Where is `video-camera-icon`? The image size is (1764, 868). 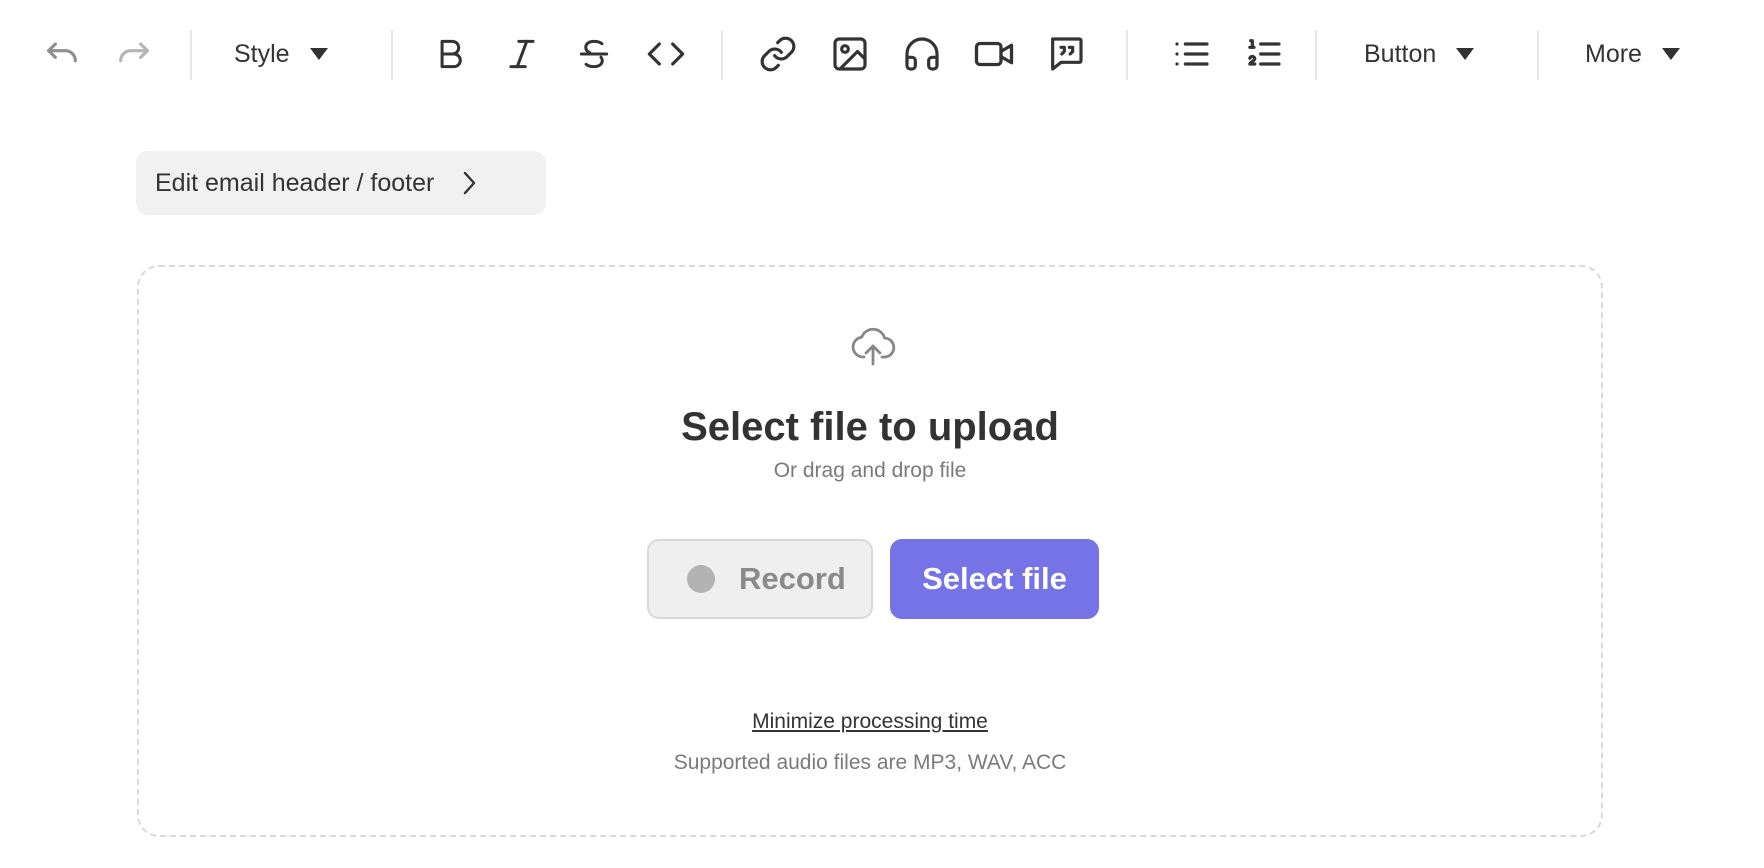
video-camera-icon is located at coordinates (994, 54).